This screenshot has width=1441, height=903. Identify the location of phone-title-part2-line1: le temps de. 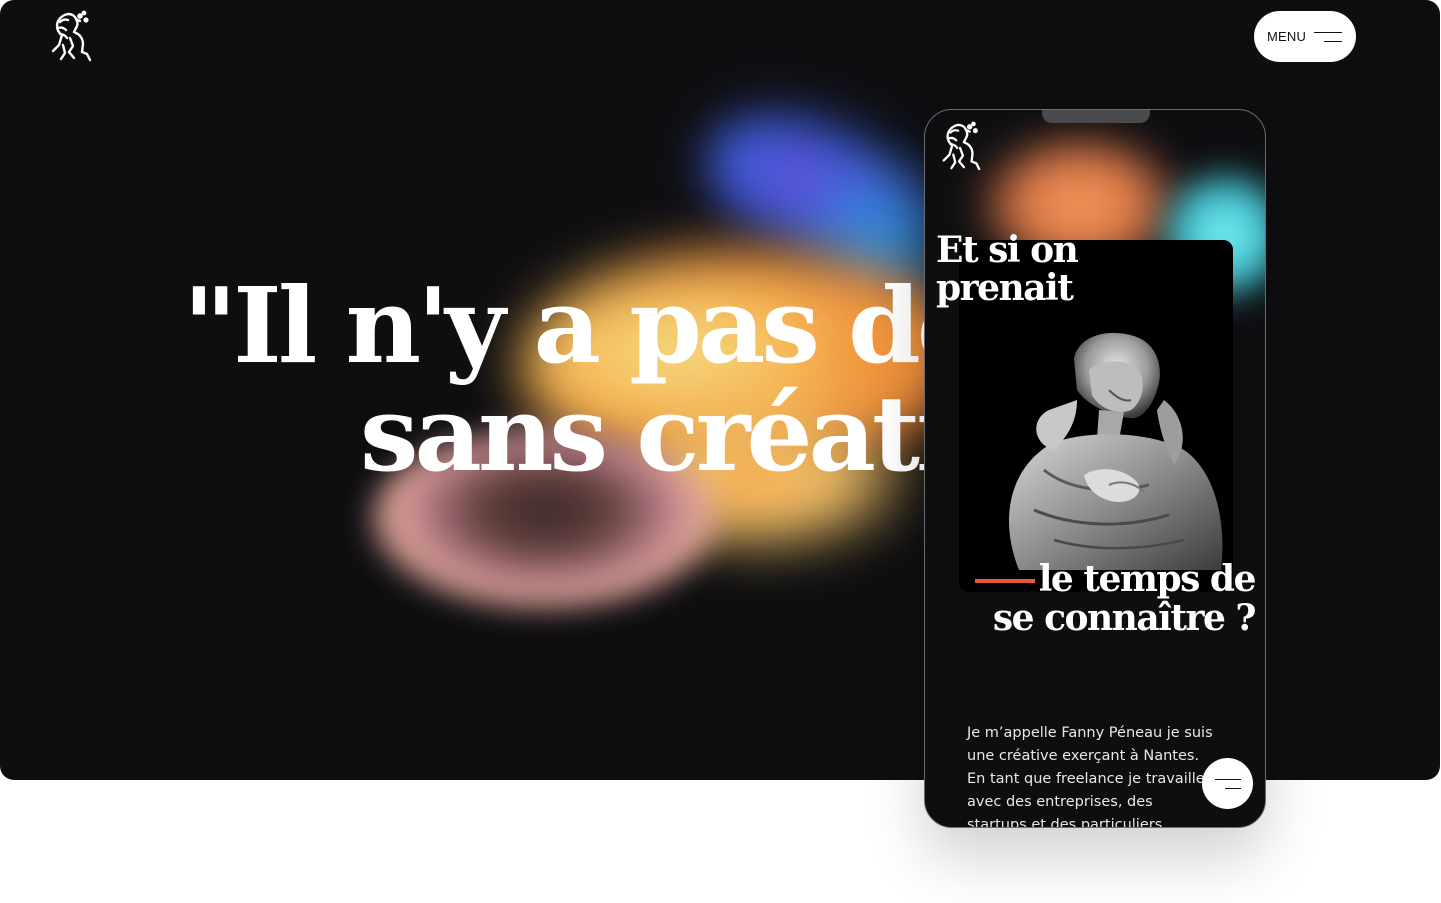
(1147, 579).